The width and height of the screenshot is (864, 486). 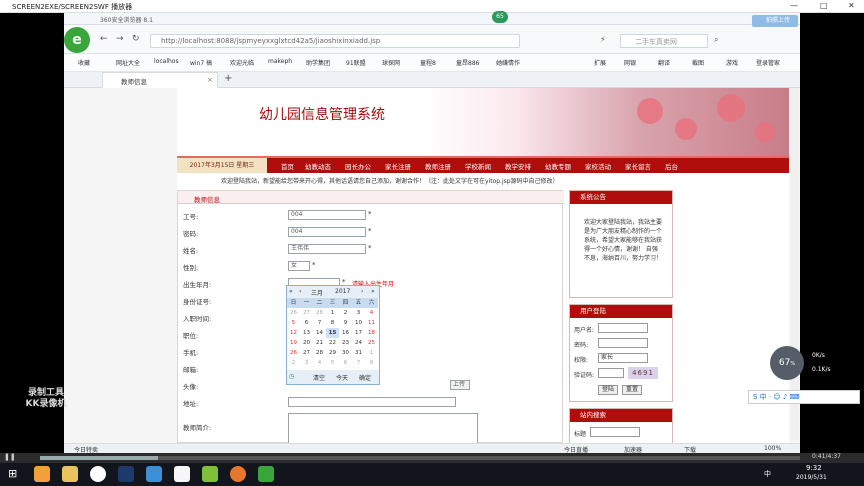 I want to click on minimize-icon: —, so click(x=794, y=5).